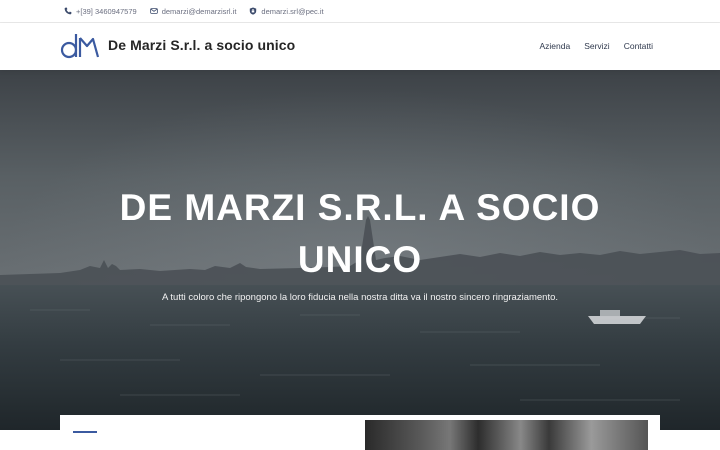 The width and height of the screenshot is (720, 450). I want to click on section-image, so click(506, 435).